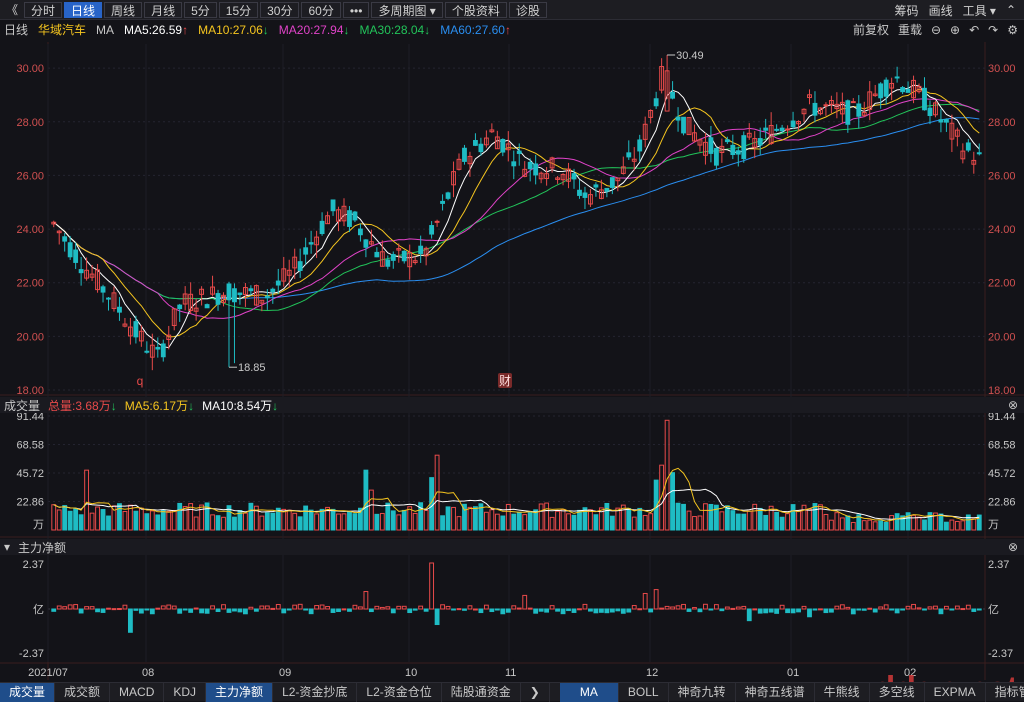 The image size is (1024, 702). I want to click on indicator-tab-6: L2-资金仓位, so click(399, 692).